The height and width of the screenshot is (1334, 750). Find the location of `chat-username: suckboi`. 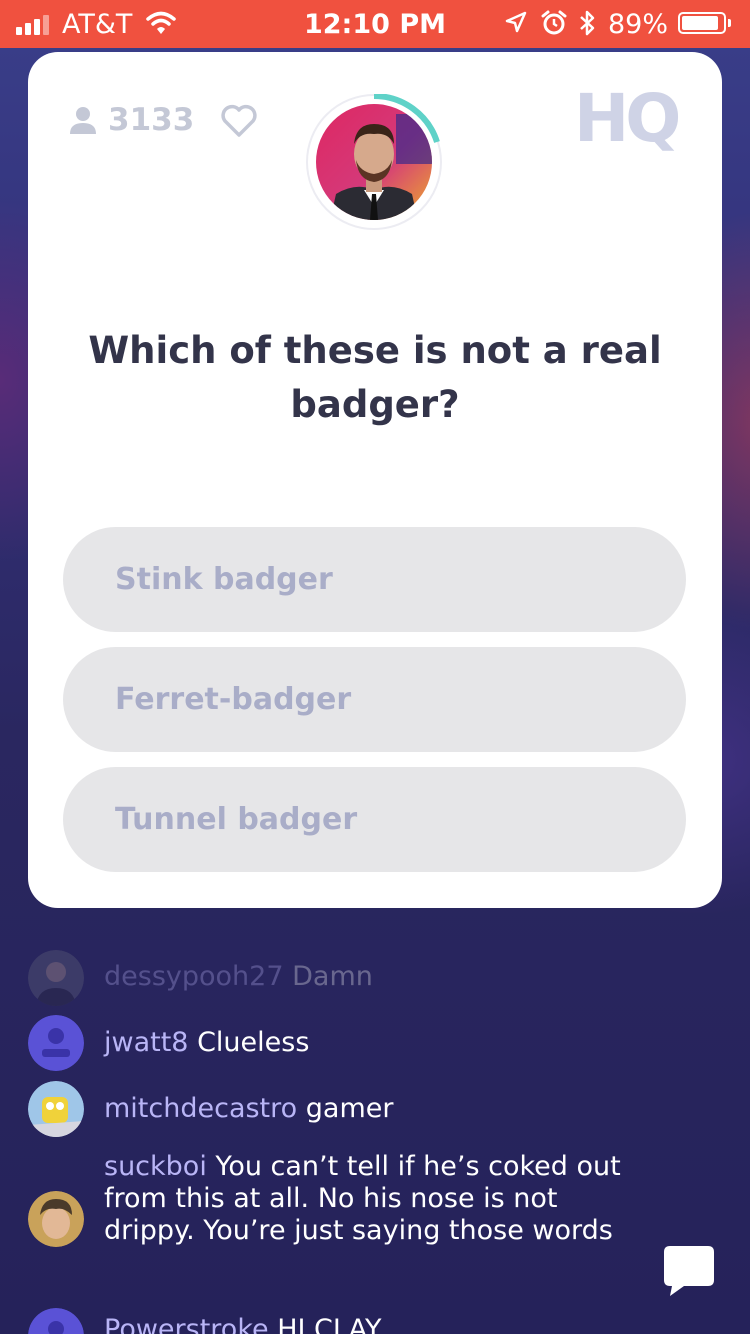

chat-username: suckboi is located at coordinates (155, 1166).